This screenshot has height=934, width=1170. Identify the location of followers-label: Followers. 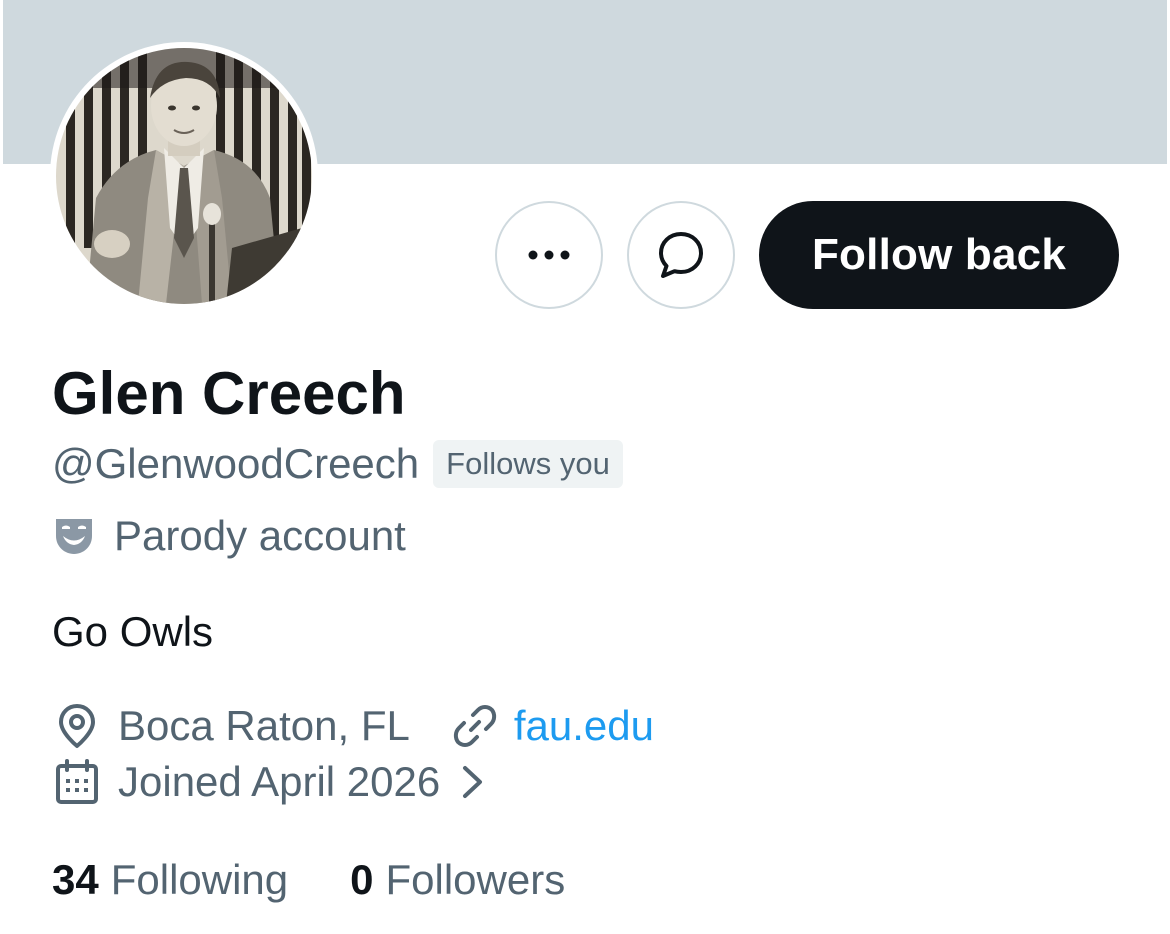
(475, 879).